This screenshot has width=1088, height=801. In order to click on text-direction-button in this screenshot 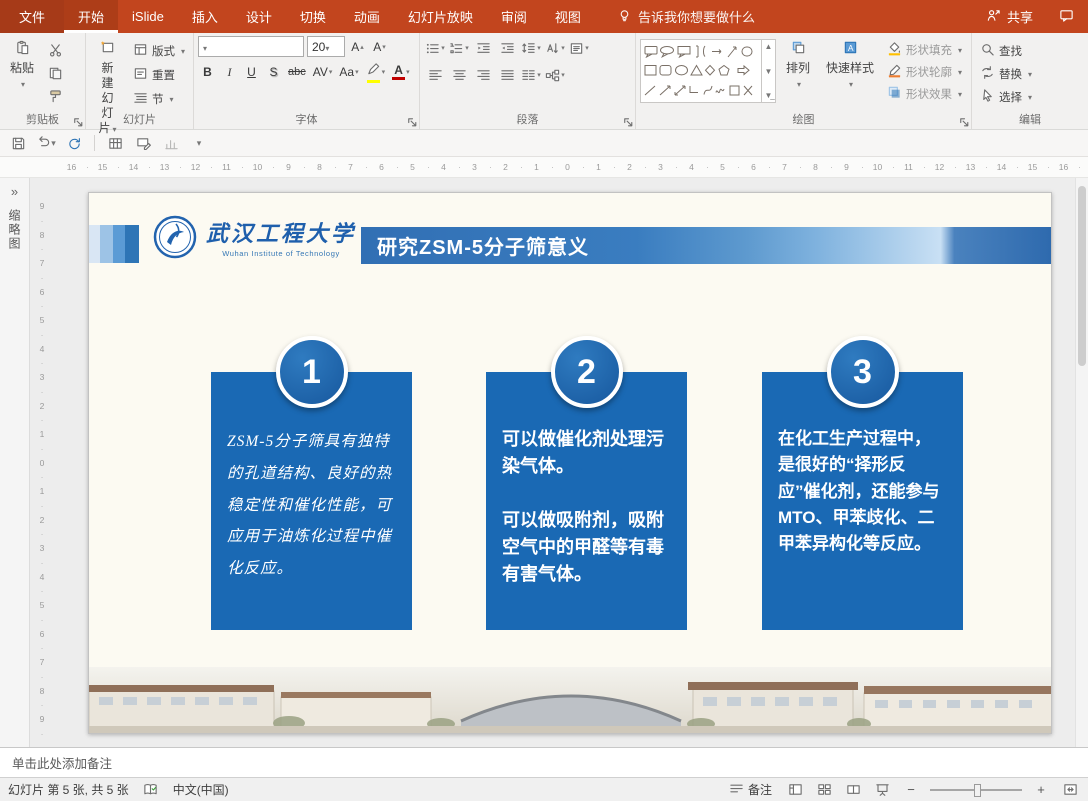, I will do `click(555, 48)`.